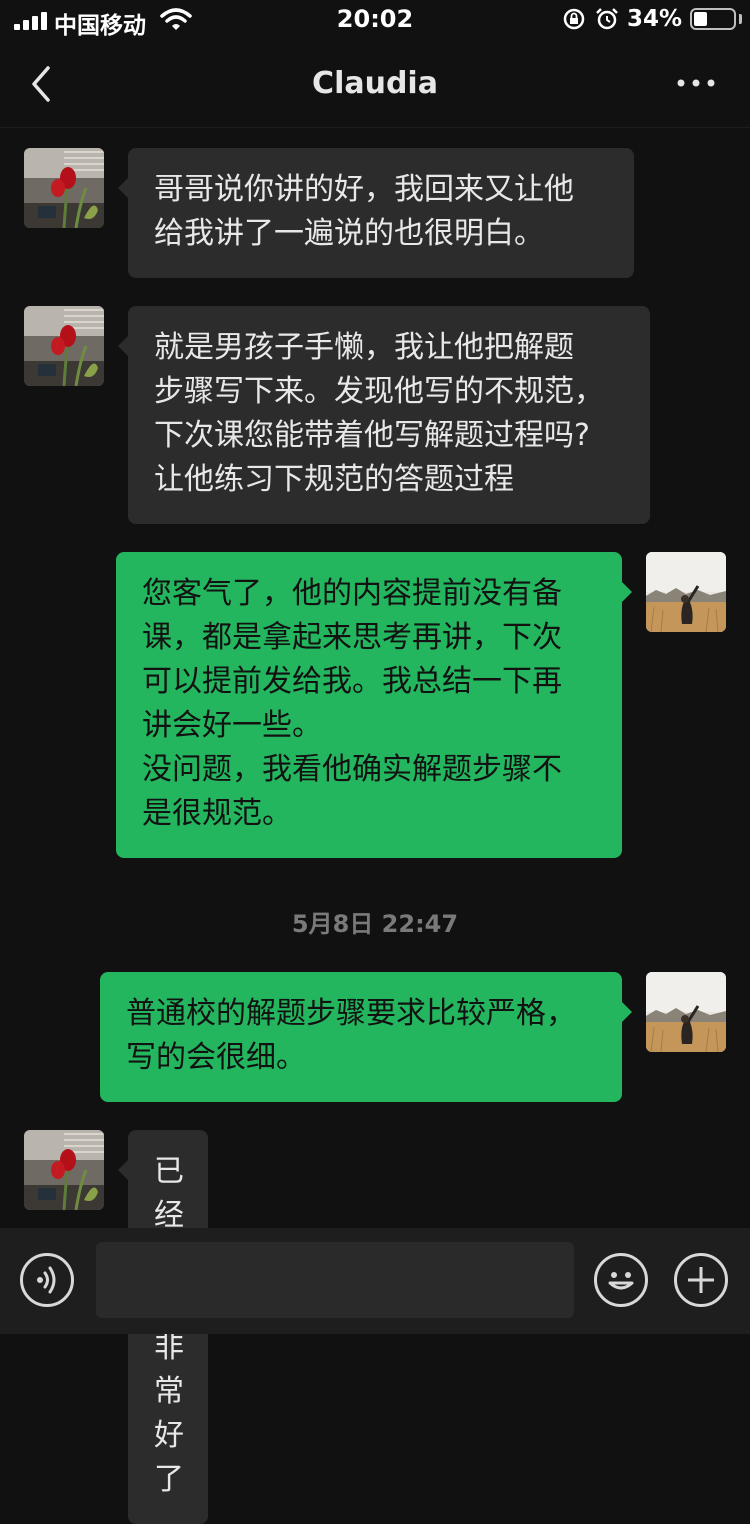 Image resolution: width=750 pixels, height=1524 pixels. Describe the element at coordinates (335, 1280) in the screenshot. I see `message-input` at that location.